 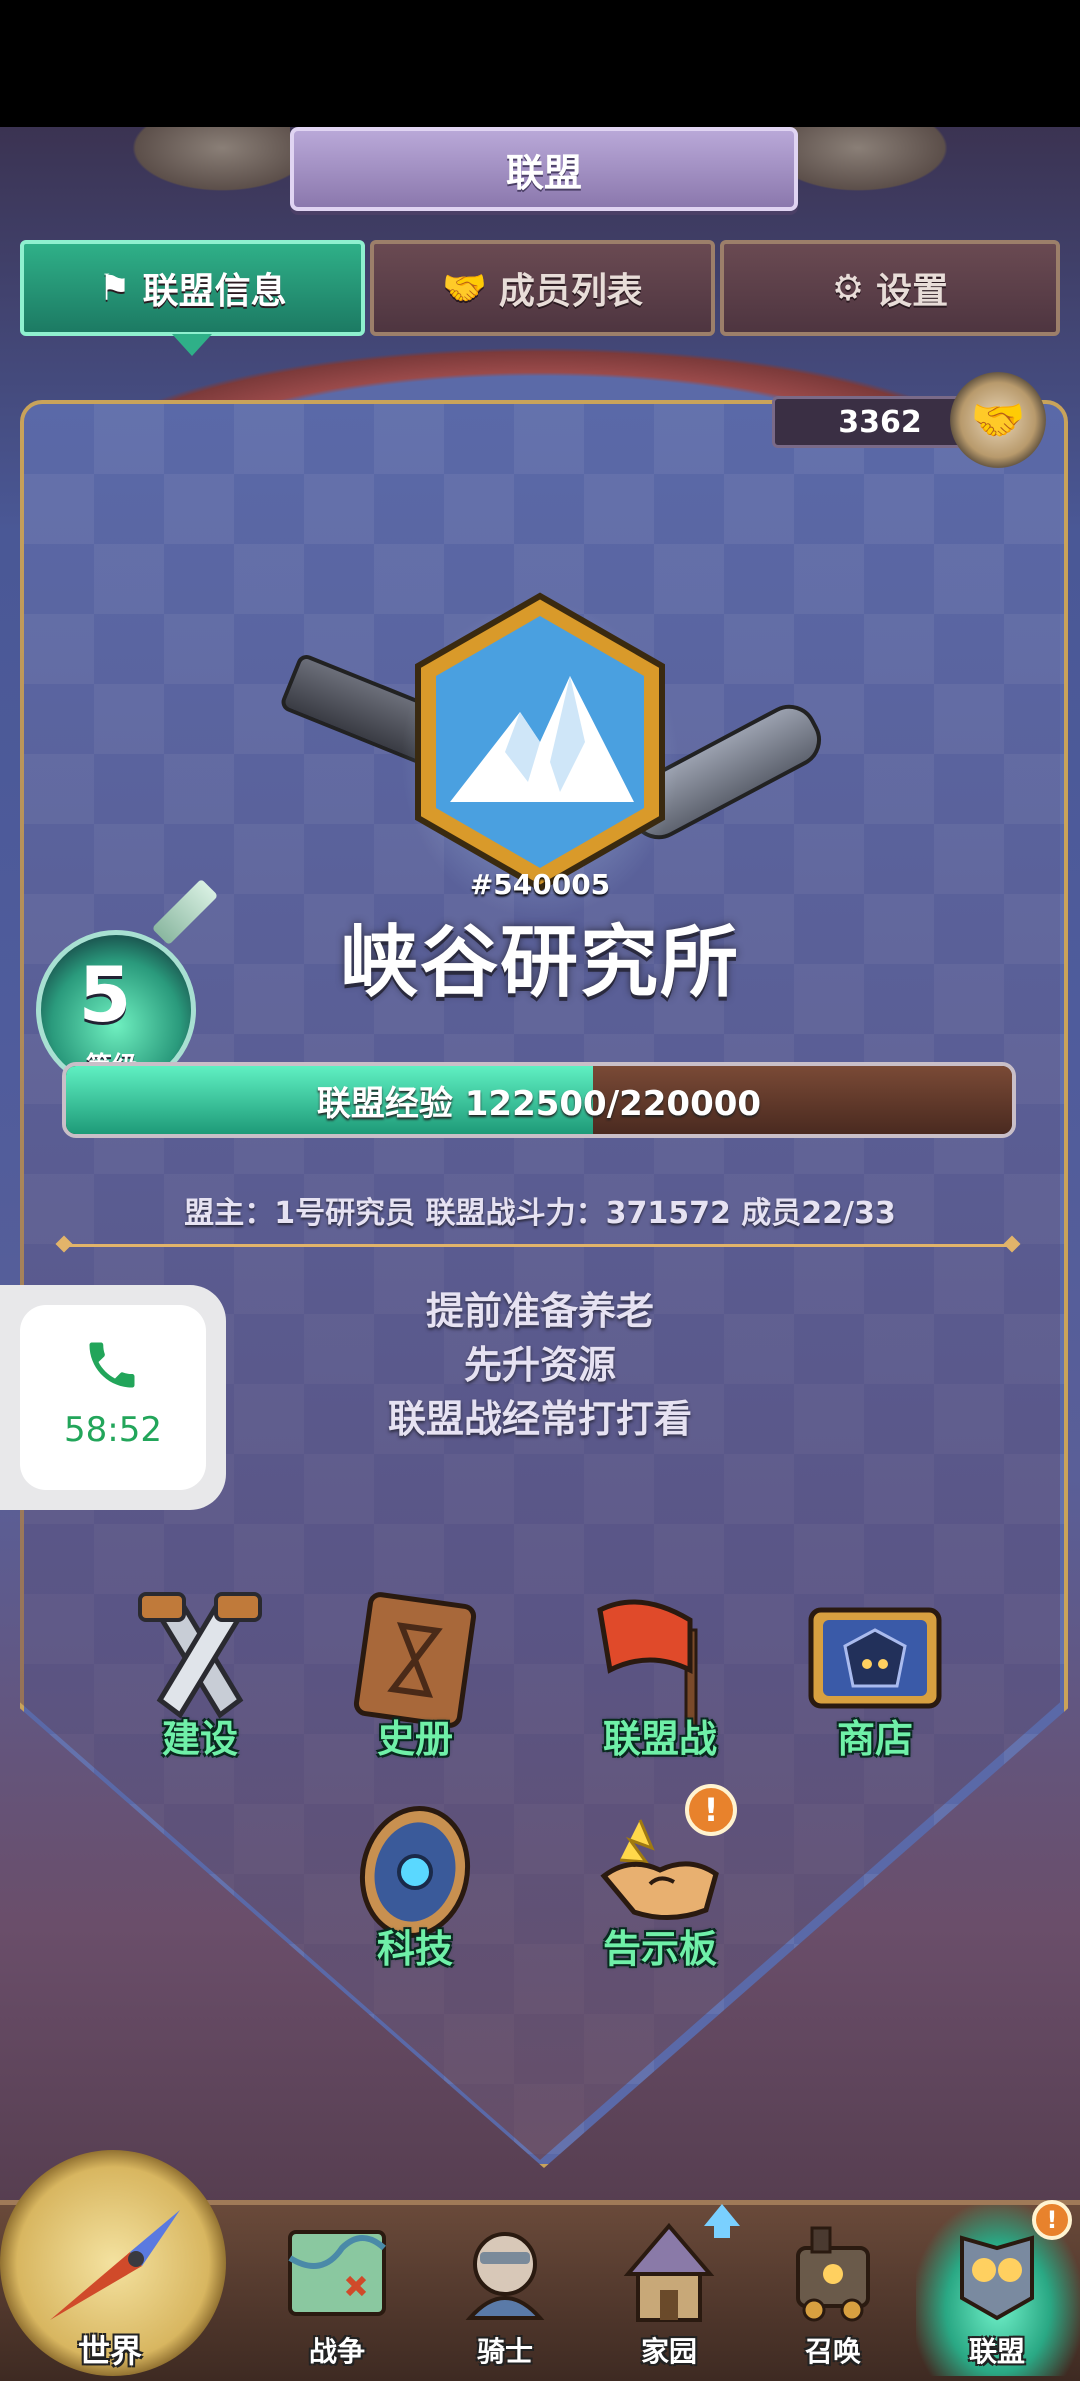 I want to click on exp-progress-bar: 联盟经验 122500/220000, so click(x=539, y=1100).